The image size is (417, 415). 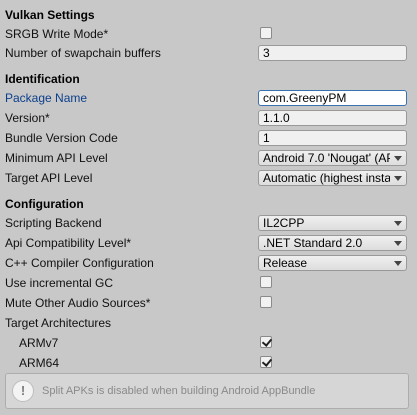 What do you see at coordinates (266, 33) in the screenshot?
I see `srgb-write-mode-checkbox` at bounding box center [266, 33].